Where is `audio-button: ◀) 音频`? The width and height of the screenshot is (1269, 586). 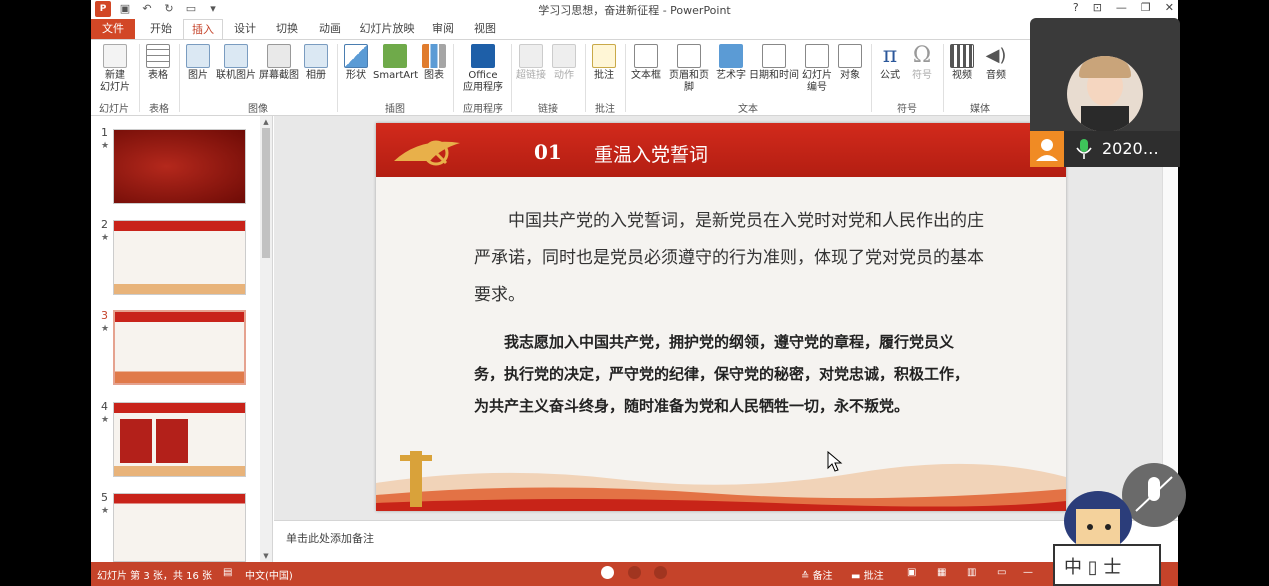 audio-button: ◀) 音频 is located at coordinates (996, 63).